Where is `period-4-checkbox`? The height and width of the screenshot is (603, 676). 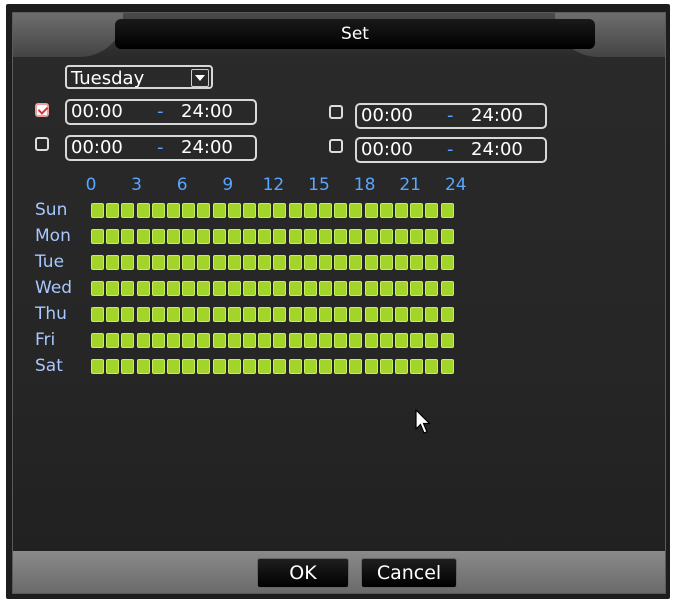
period-4-checkbox is located at coordinates (336, 146).